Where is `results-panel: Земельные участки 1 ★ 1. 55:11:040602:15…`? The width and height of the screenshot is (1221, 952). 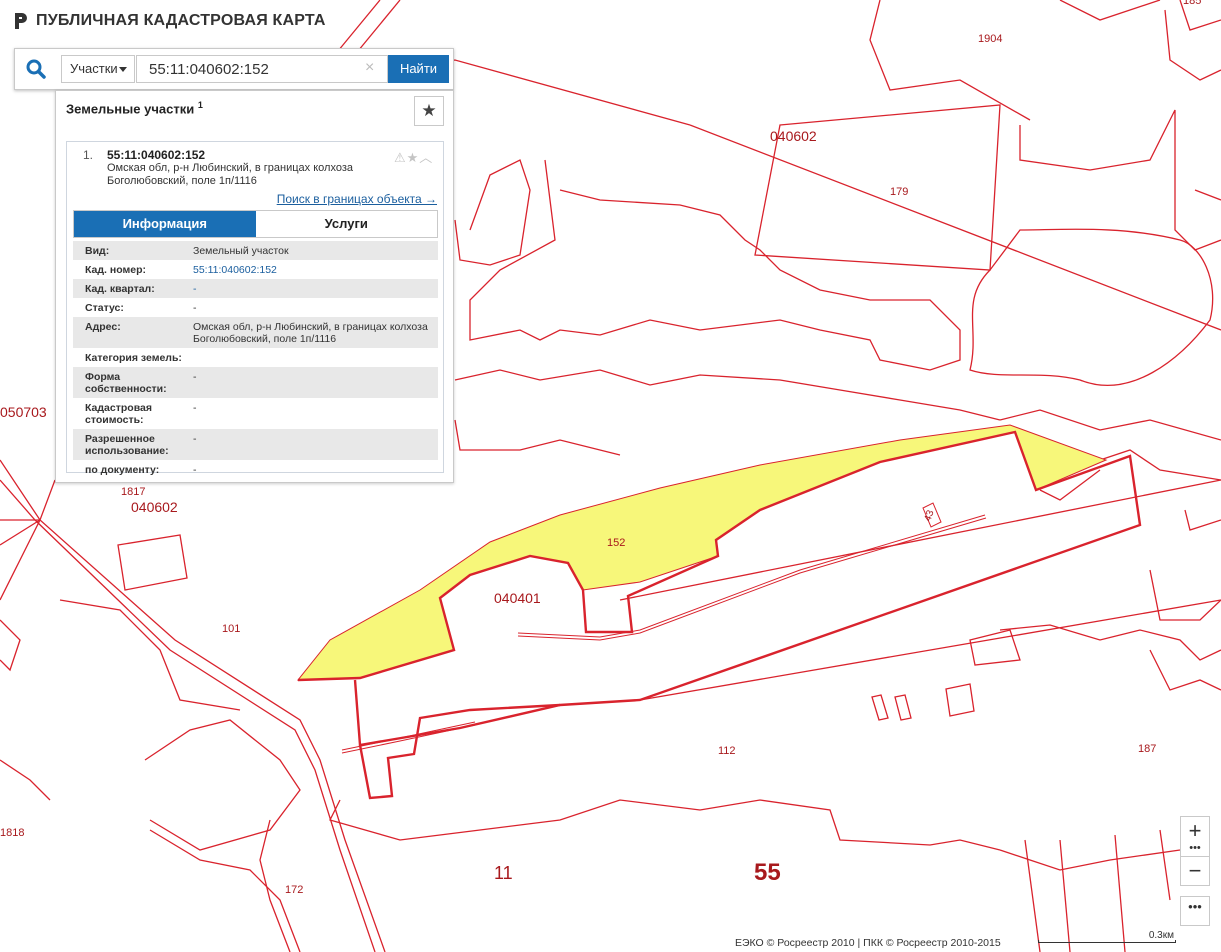 results-panel: Земельные участки 1 ★ 1. 55:11:040602:15… is located at coordinates (254, 286).